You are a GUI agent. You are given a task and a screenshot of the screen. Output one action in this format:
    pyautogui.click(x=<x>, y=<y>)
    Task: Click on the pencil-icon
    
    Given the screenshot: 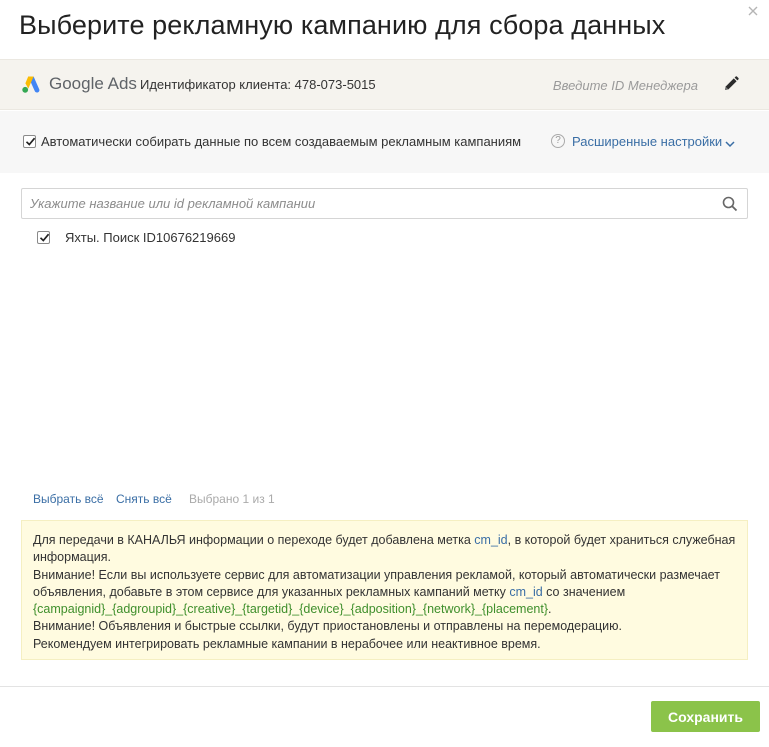 What is the action you would take?
    pyautogui.click(x=731, y=84)
    